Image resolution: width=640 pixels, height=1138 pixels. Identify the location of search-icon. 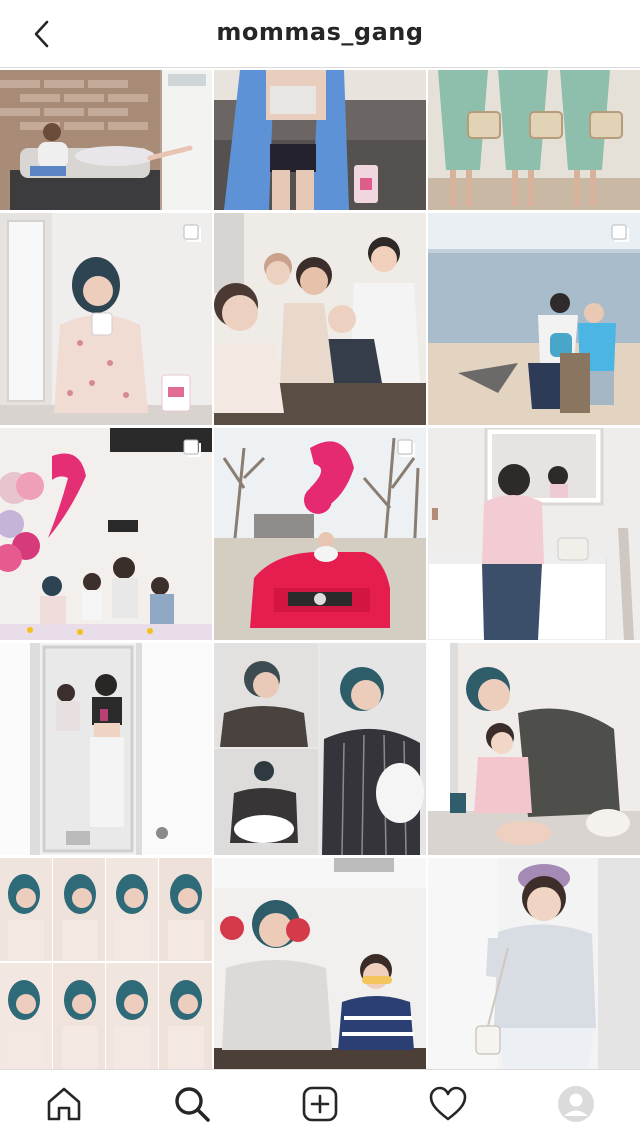
(192, 1104).